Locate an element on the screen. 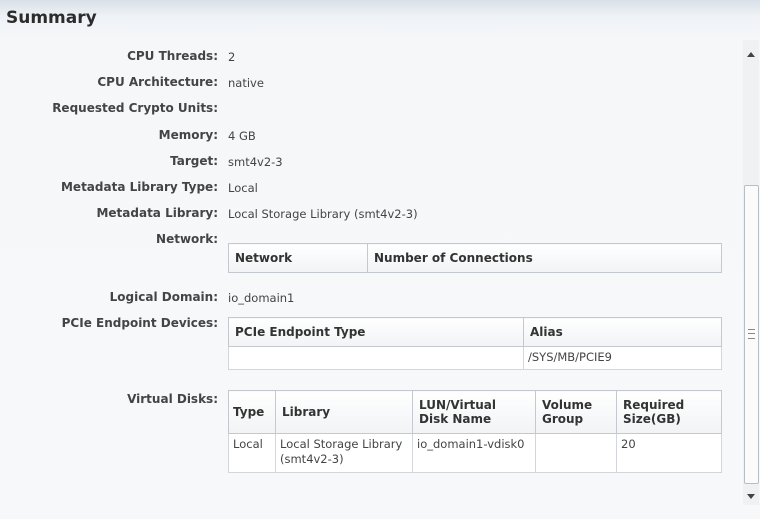  network-table: Network Number of Connections is located at coordinates (475, 258).